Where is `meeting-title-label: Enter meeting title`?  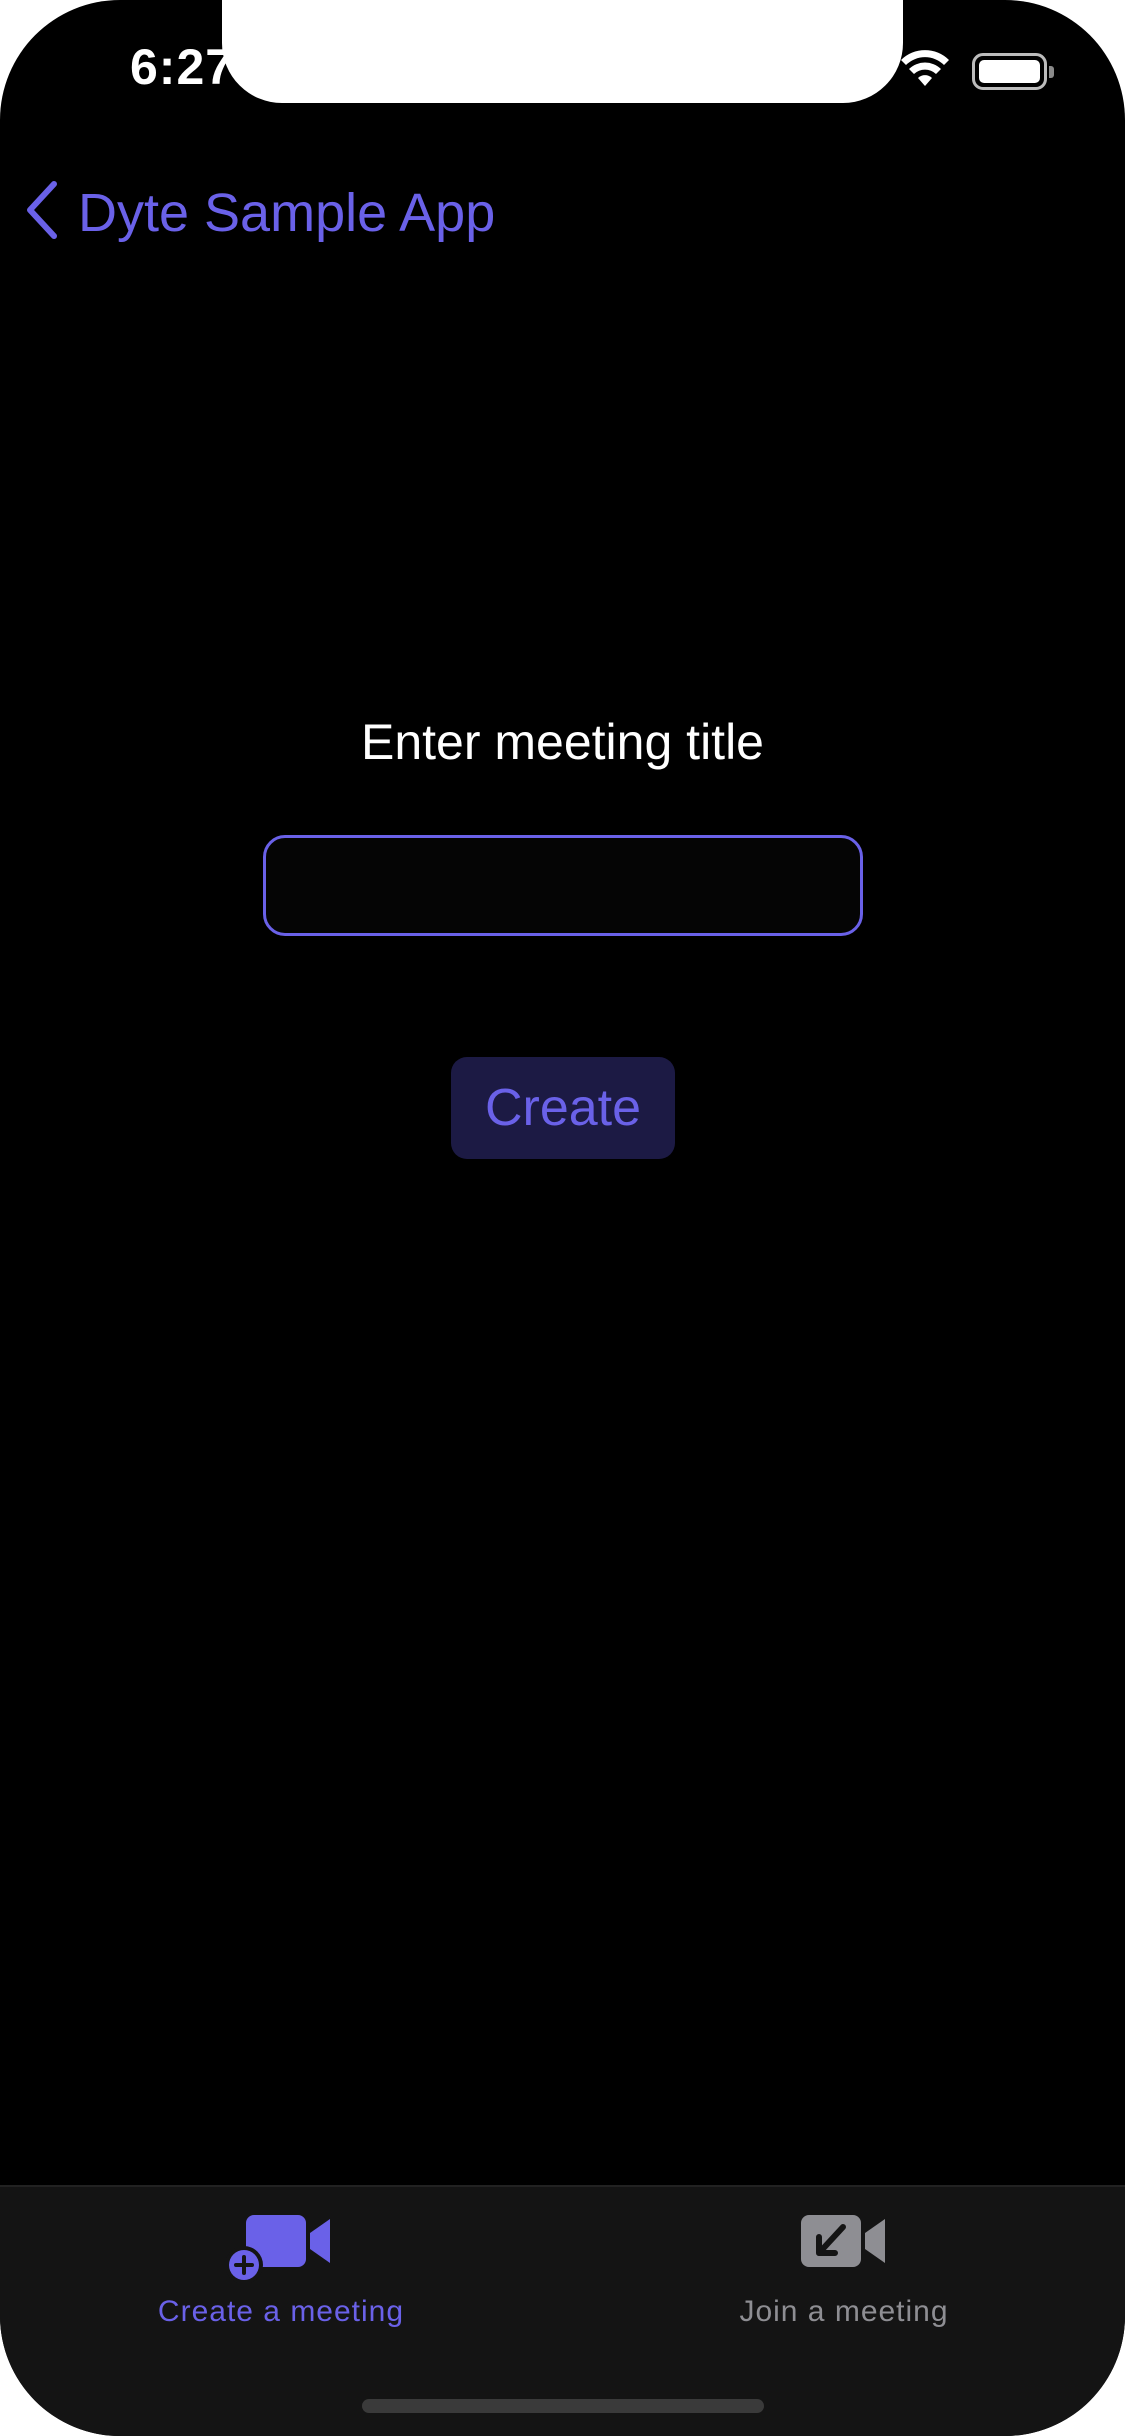
meeting-title-label: Enter meeting title is located at coordinates (562, 742).